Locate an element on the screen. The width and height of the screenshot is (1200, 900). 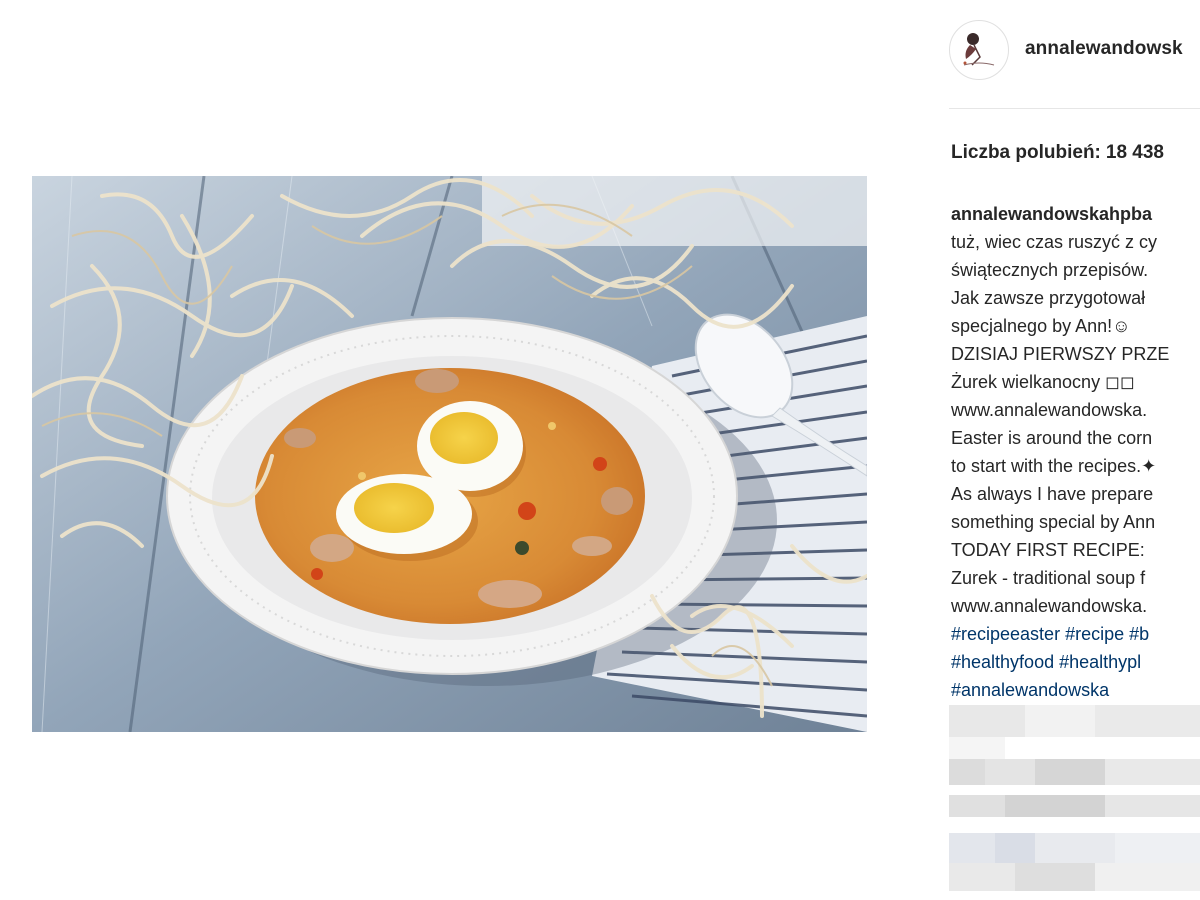
caption-line: Zurek - traditional soup f is located at coordinates (1048, 578).